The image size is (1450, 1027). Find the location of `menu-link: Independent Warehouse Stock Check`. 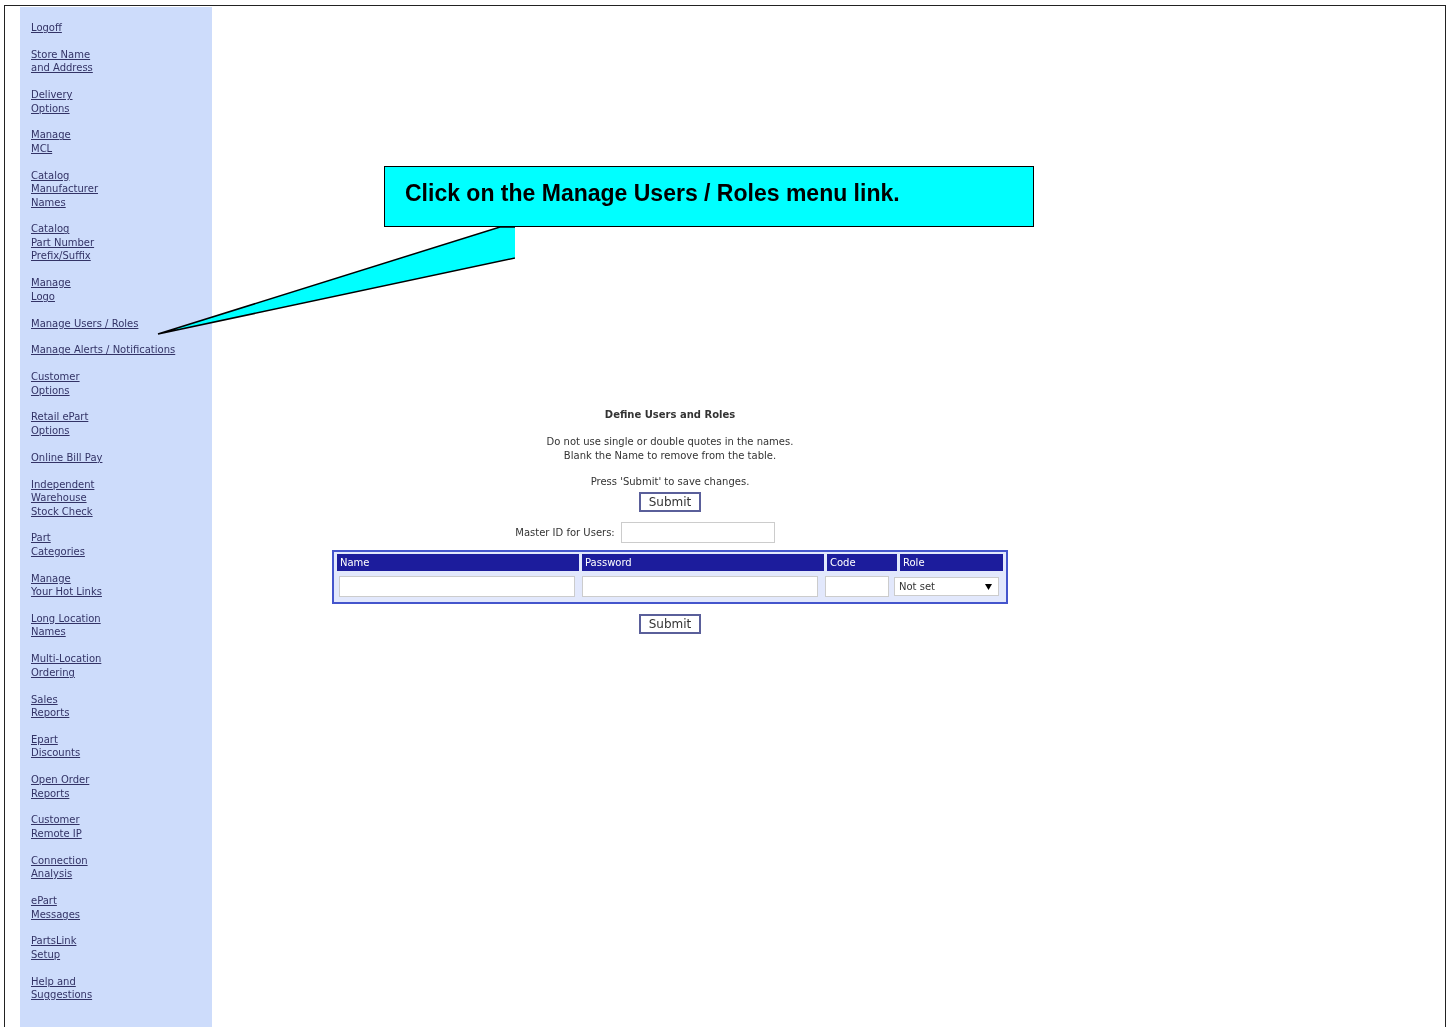

menu-link: Independent Warehouse Stock Check is located at coordinates (63, 498).